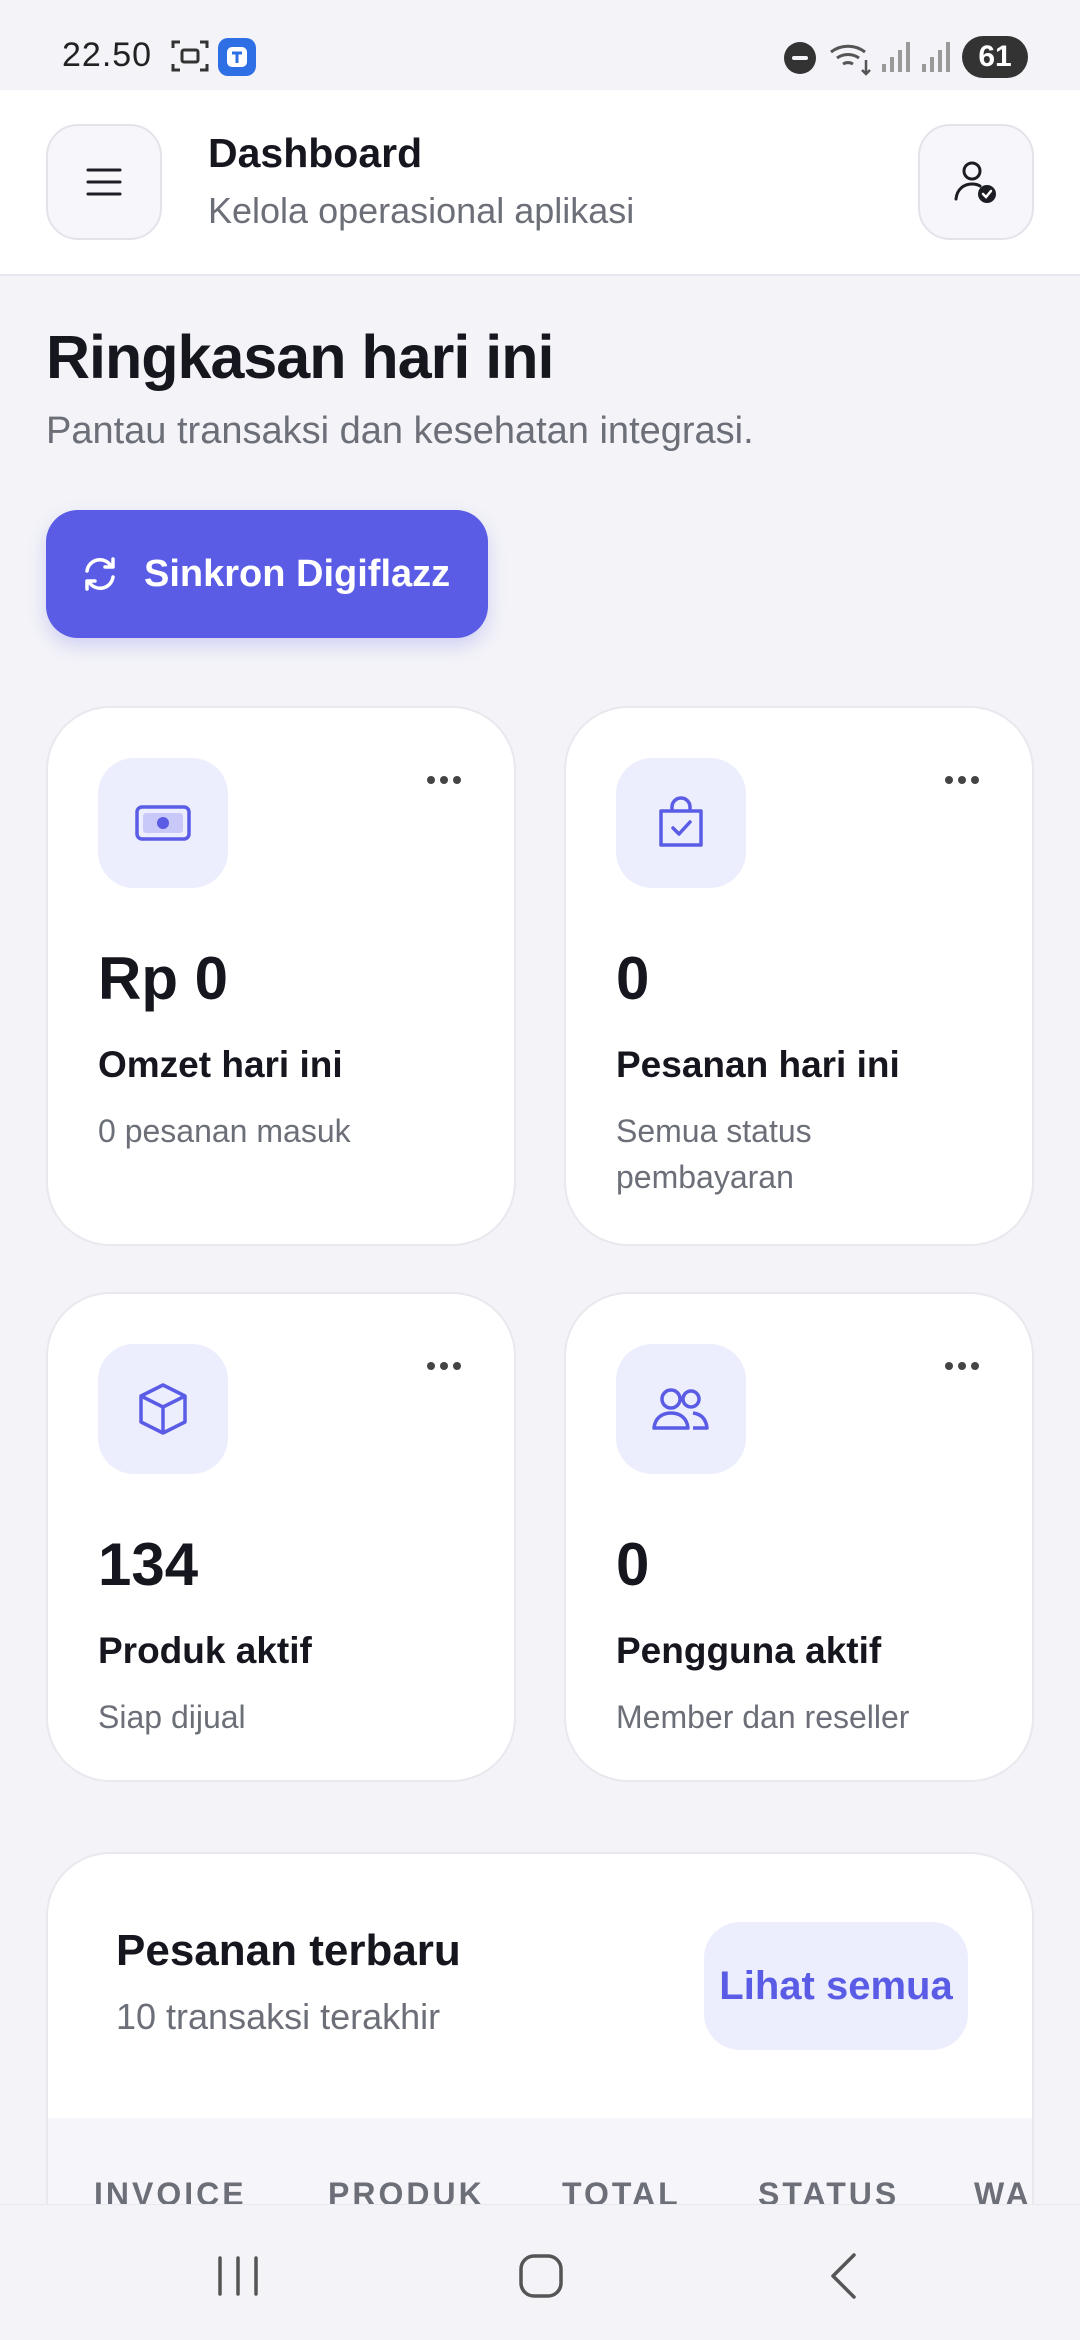 The width and height of the screenshot is (1080, 2340). Describe the element at coordinates (190, 56) in the screenshot. I see `screenshot-icon` at that location.